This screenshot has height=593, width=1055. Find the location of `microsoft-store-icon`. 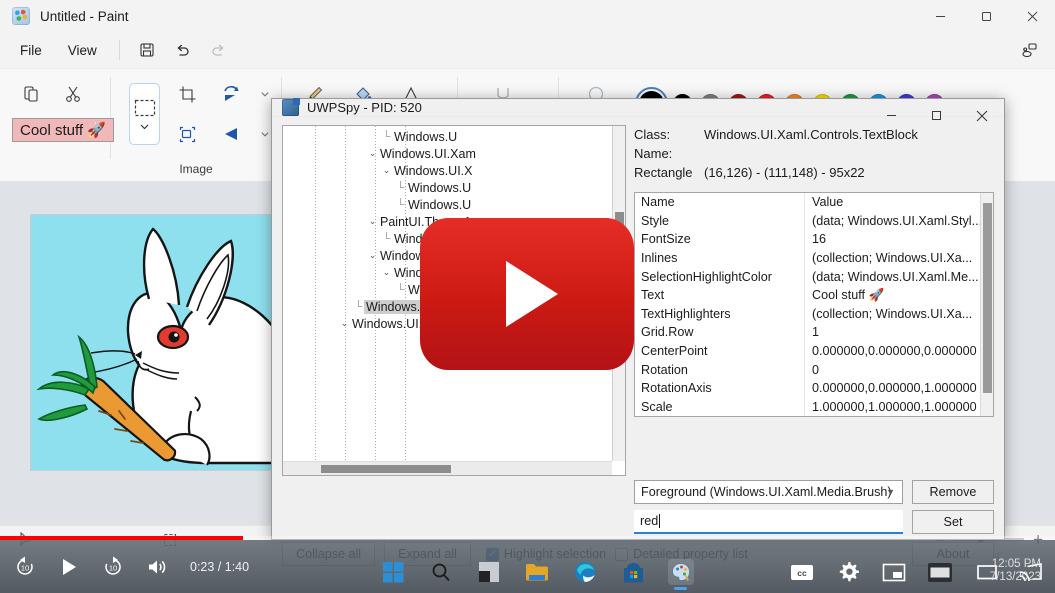

microsoft-store-icon is located at coordinates (633, 572).